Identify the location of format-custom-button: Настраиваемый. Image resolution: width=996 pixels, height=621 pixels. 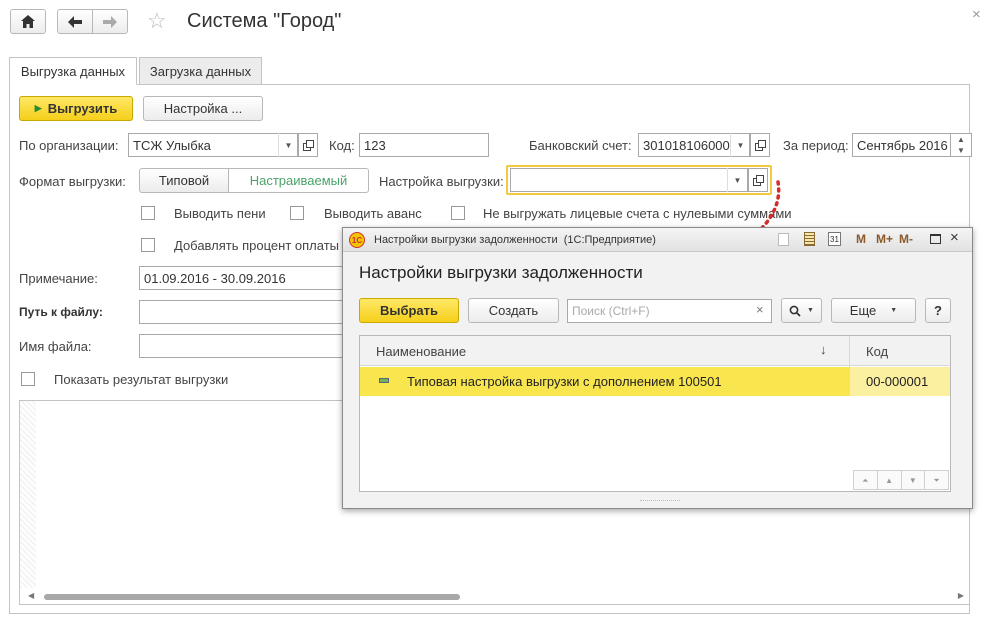
(298, 180).